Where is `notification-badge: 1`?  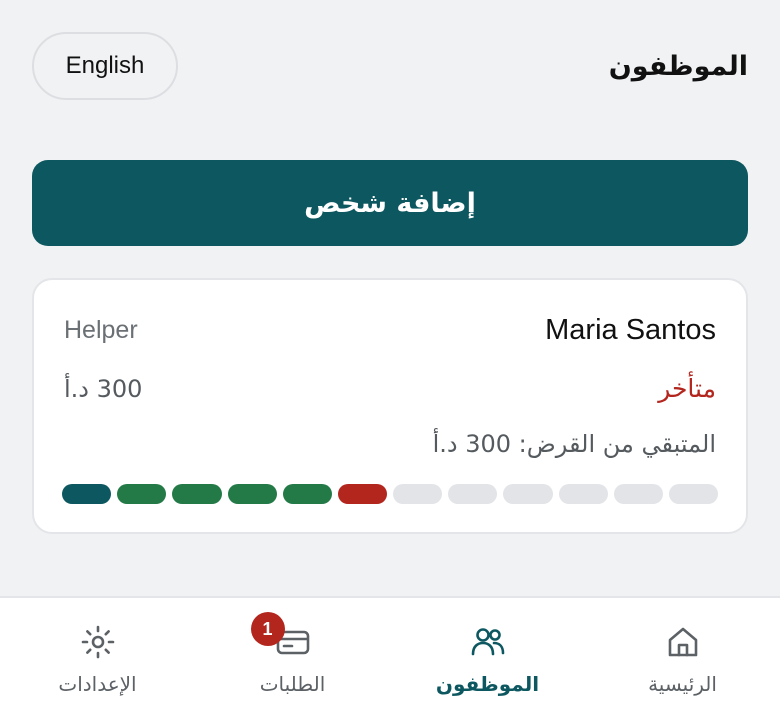 notification-badge: 1 is located at coordinates (267, 629).